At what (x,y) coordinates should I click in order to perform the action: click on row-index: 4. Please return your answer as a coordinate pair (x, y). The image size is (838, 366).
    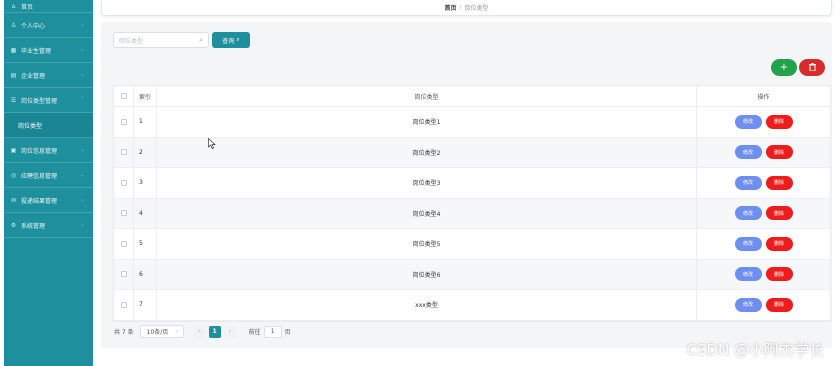
    Looking at the image, I should click on (145, 213).